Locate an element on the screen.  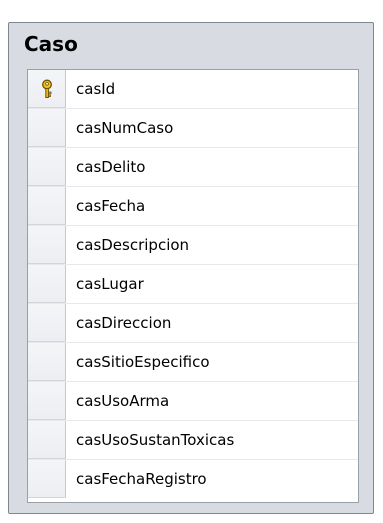
column-name: casDescripcion is located at coordinates (133, 245).